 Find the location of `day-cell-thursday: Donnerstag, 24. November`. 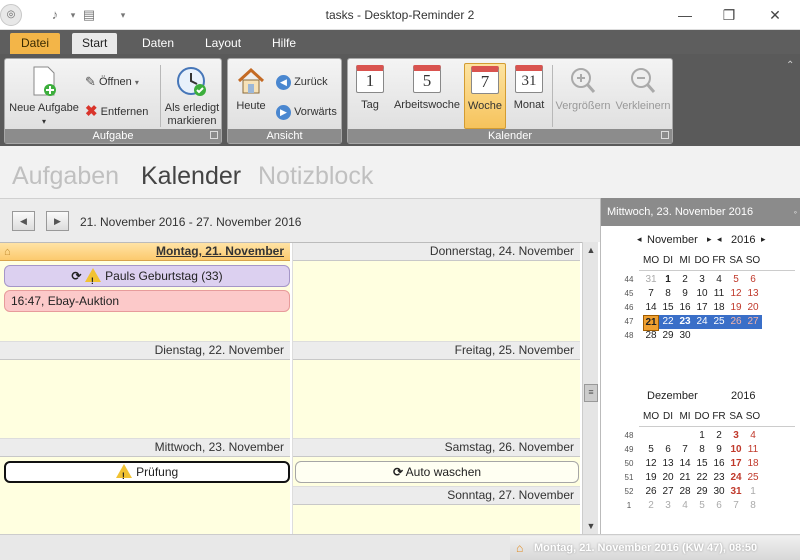

day-cell-thursday: Donnerstag, 24. November is located at coordinates (436, 292).